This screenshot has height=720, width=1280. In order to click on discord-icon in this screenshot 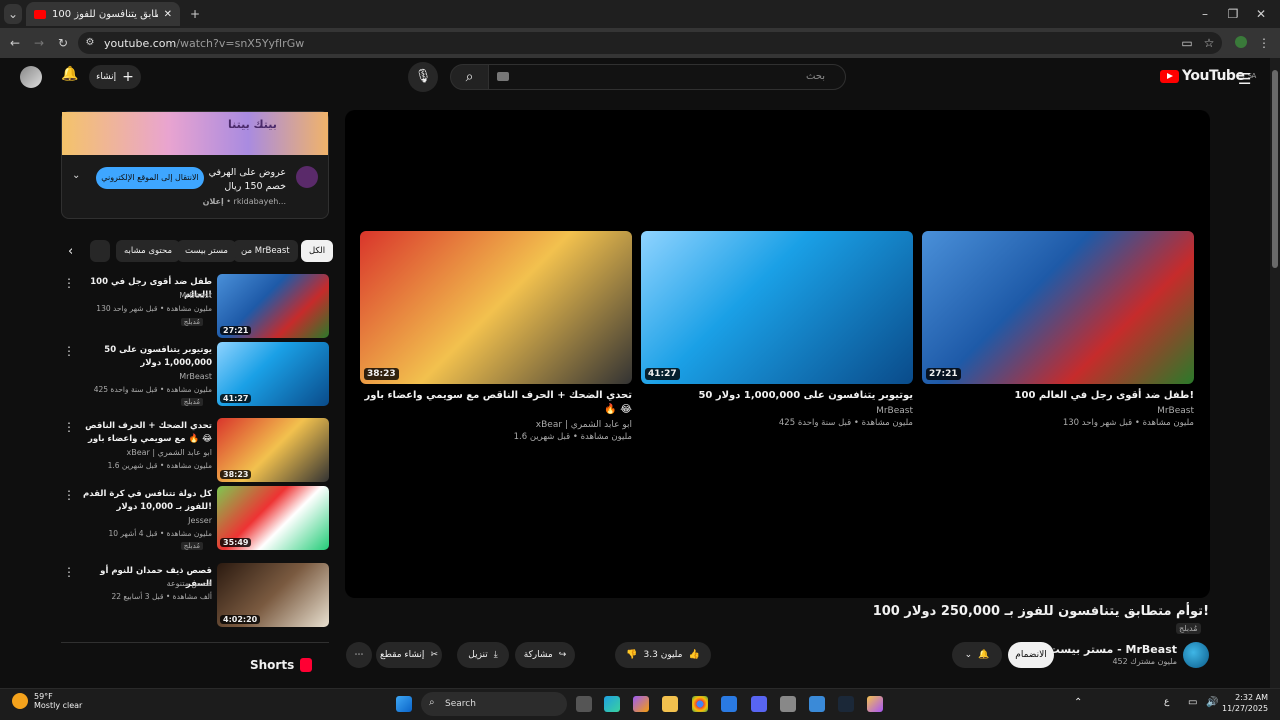, I will do `click(759, 704)`.